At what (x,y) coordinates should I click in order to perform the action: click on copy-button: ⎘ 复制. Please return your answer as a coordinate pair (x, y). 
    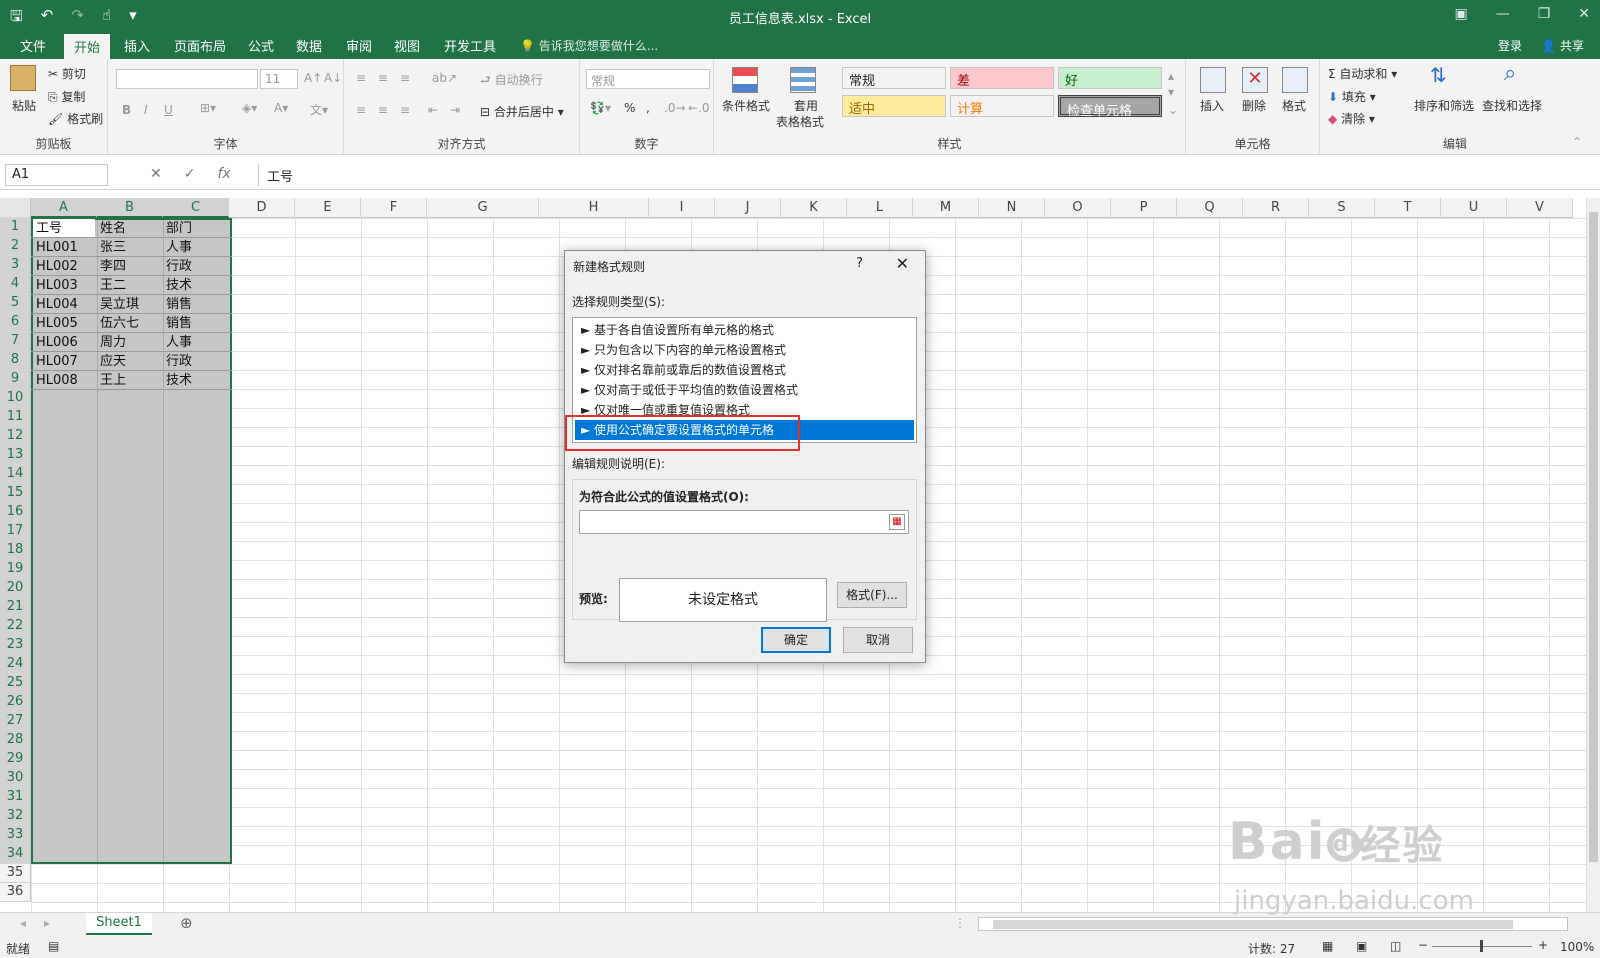
    Looking at the image, I should click on (66, 96).